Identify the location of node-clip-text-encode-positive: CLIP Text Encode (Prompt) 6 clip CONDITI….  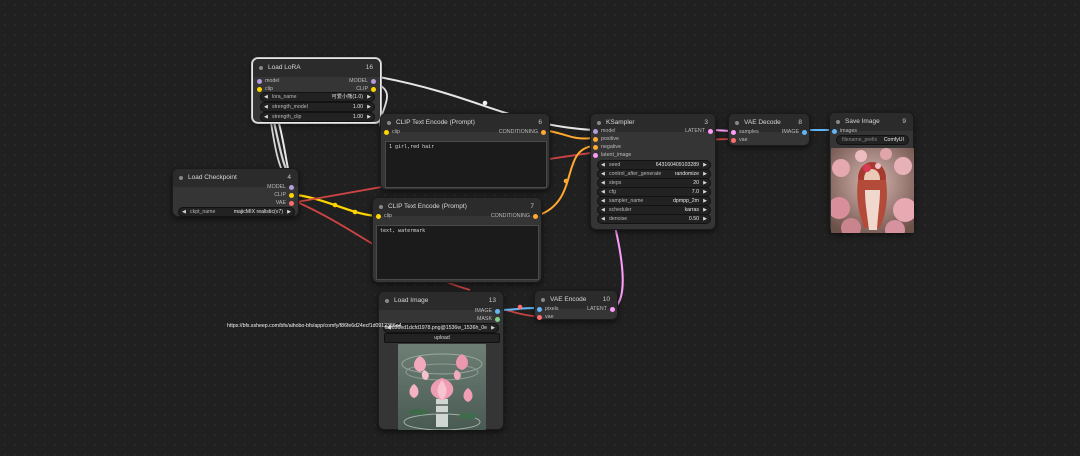
(465, 151).